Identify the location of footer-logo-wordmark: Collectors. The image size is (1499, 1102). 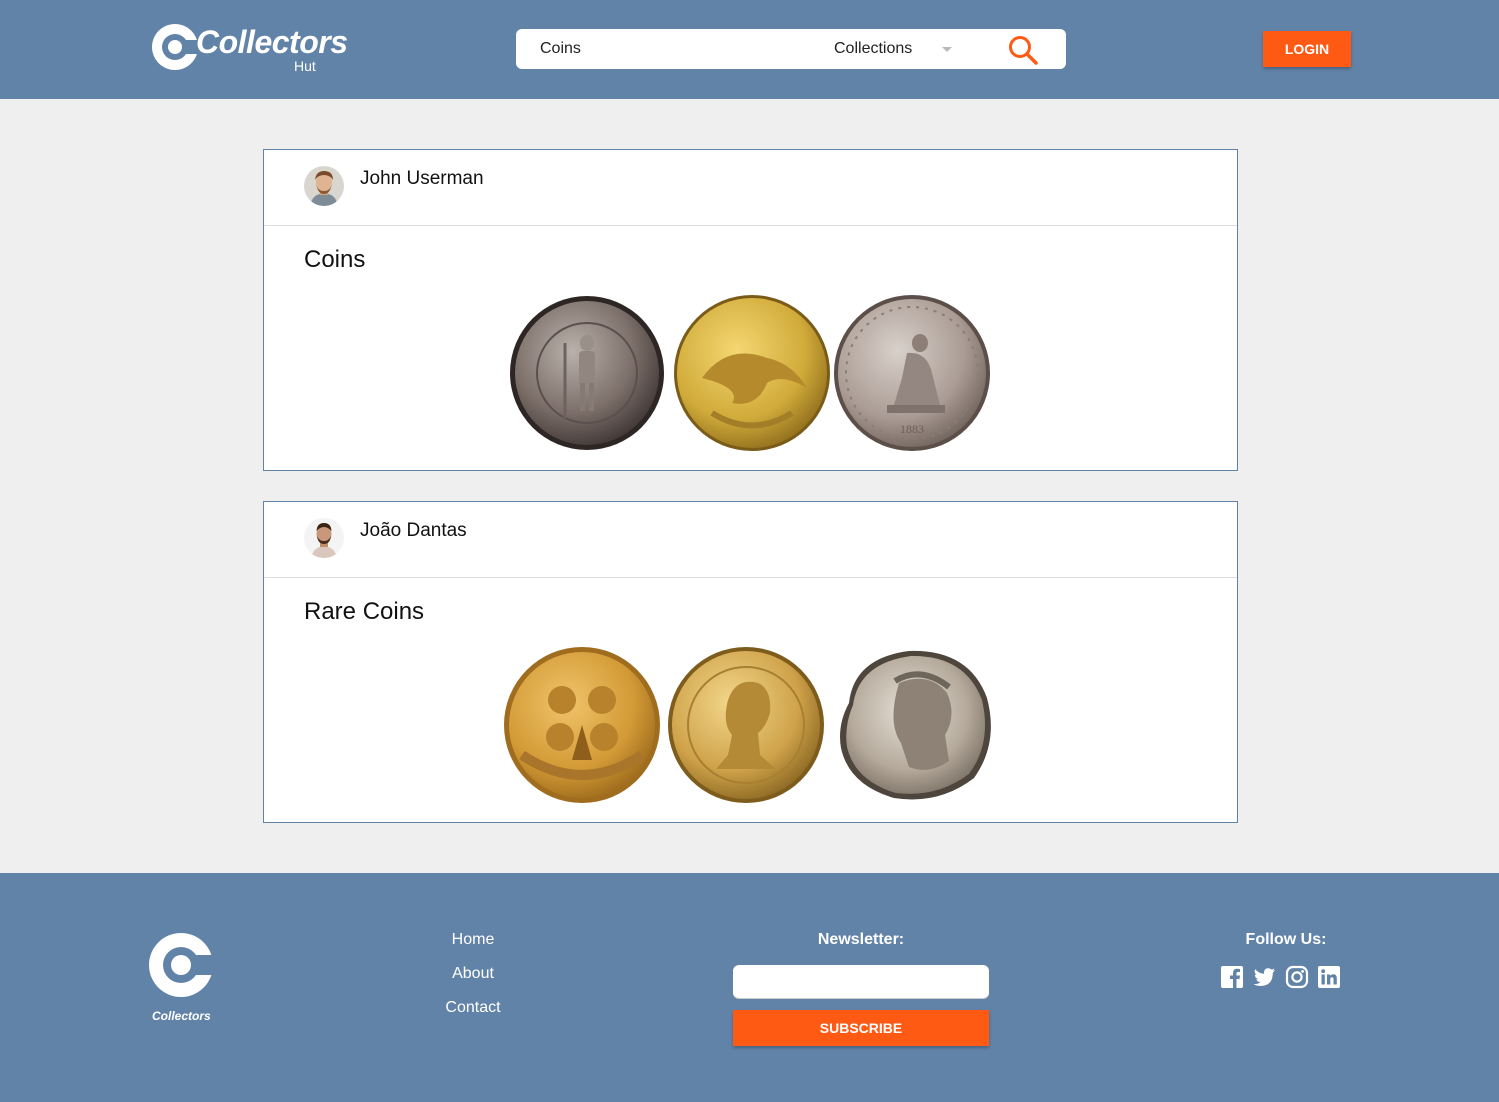
(181, 1016).